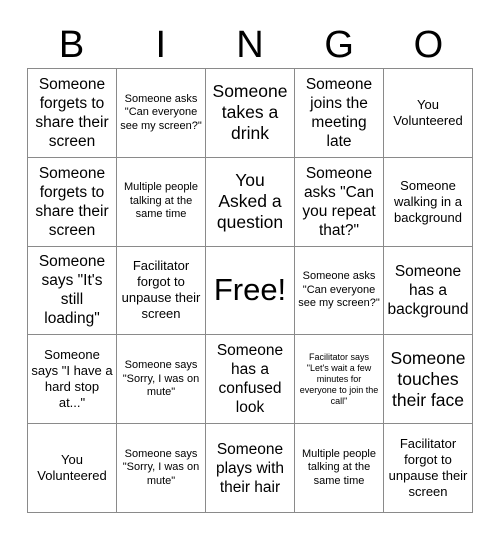 Image resolution: width=500 pixels, height=544 pixels. I want to click on bingo-cell-label: Someone joins the meeting late, so click(339, 112).